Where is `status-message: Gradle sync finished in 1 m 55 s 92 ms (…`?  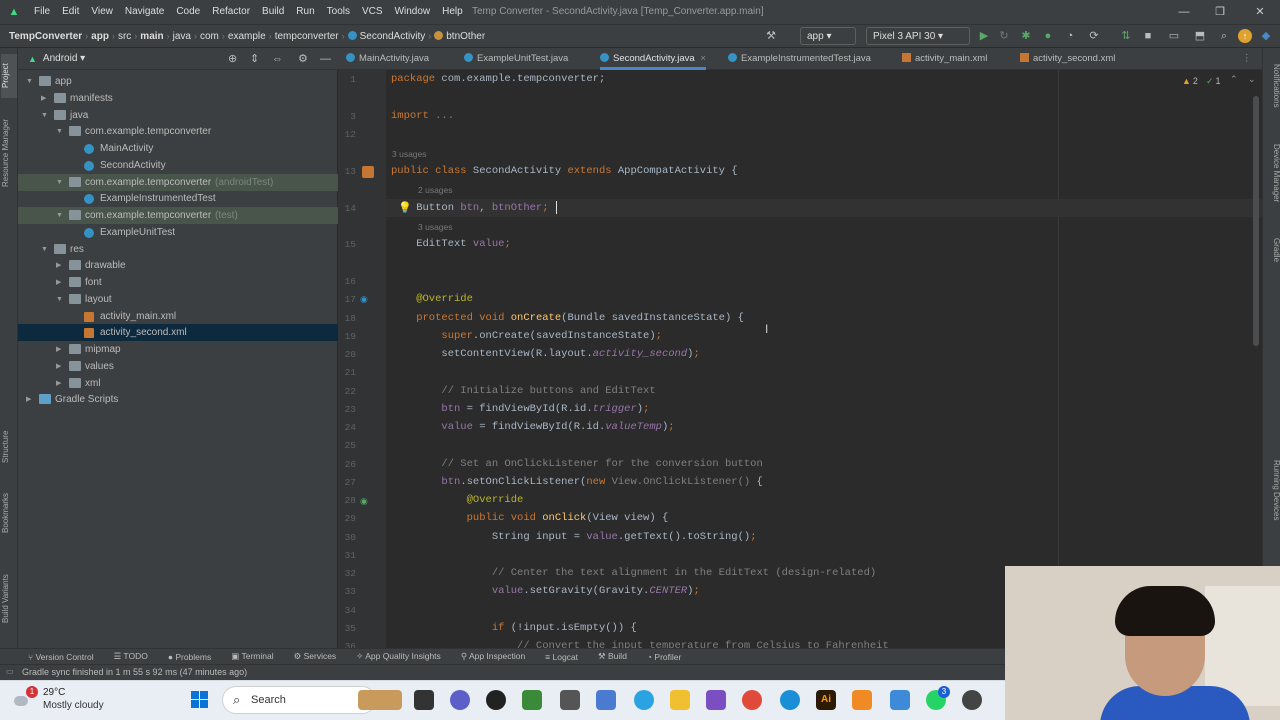 status-message: Gradle sync finished in 1 m 55 s 92 ms (… is located at coordinates (134, 672).